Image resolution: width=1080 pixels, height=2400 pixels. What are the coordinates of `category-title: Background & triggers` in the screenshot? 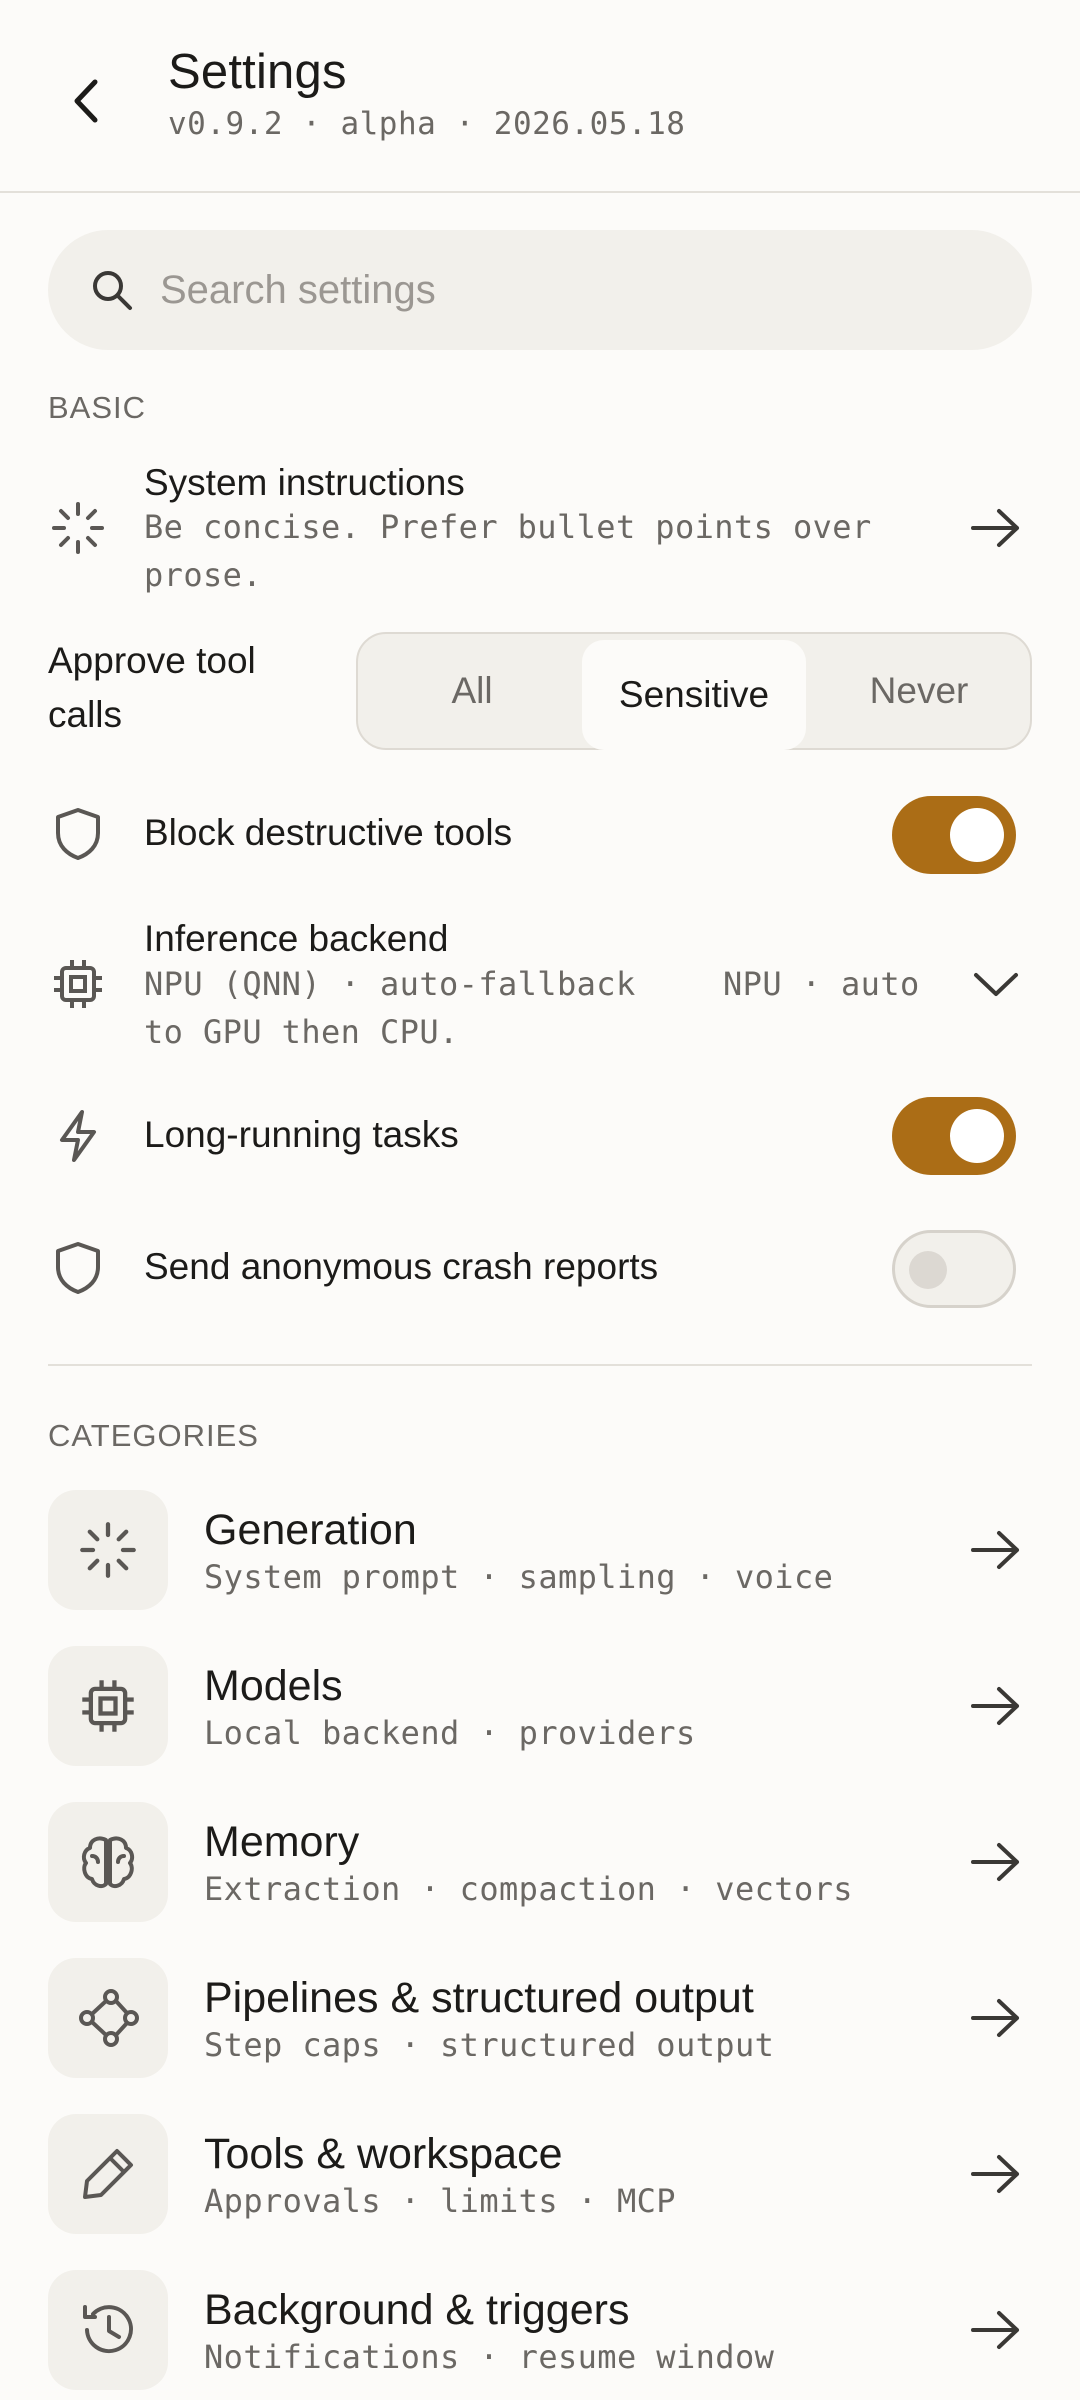 It's located at (417, 2310).